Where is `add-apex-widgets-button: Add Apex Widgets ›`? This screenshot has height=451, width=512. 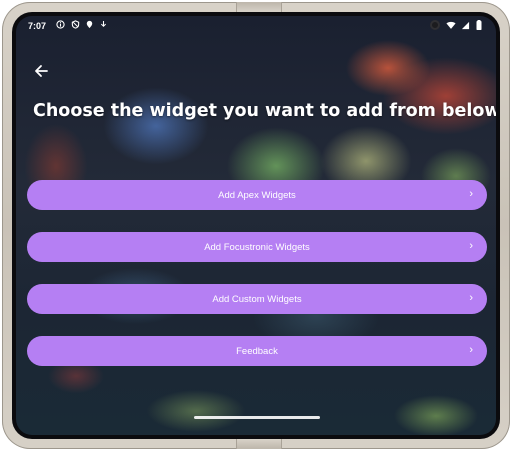 add-apex-widgets-button: Add Apex Widgets › is located at coordinates (257, 195).